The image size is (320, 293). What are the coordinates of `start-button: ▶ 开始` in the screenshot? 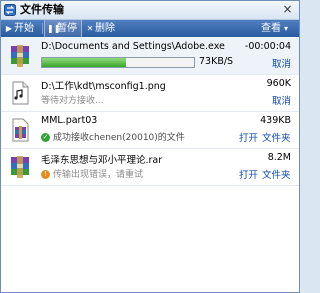 It's located at (19, 28).